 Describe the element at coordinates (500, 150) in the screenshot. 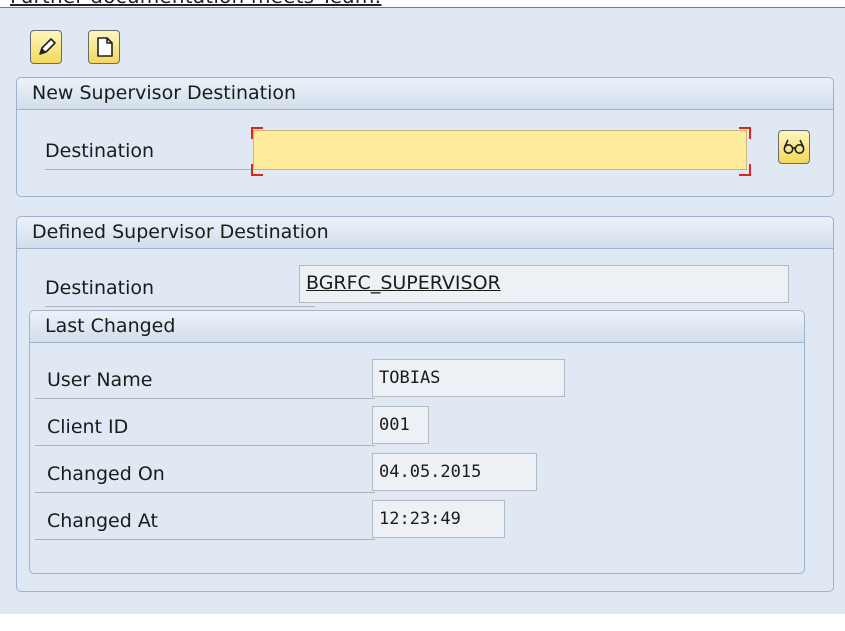

I see `destination-input` at that location.